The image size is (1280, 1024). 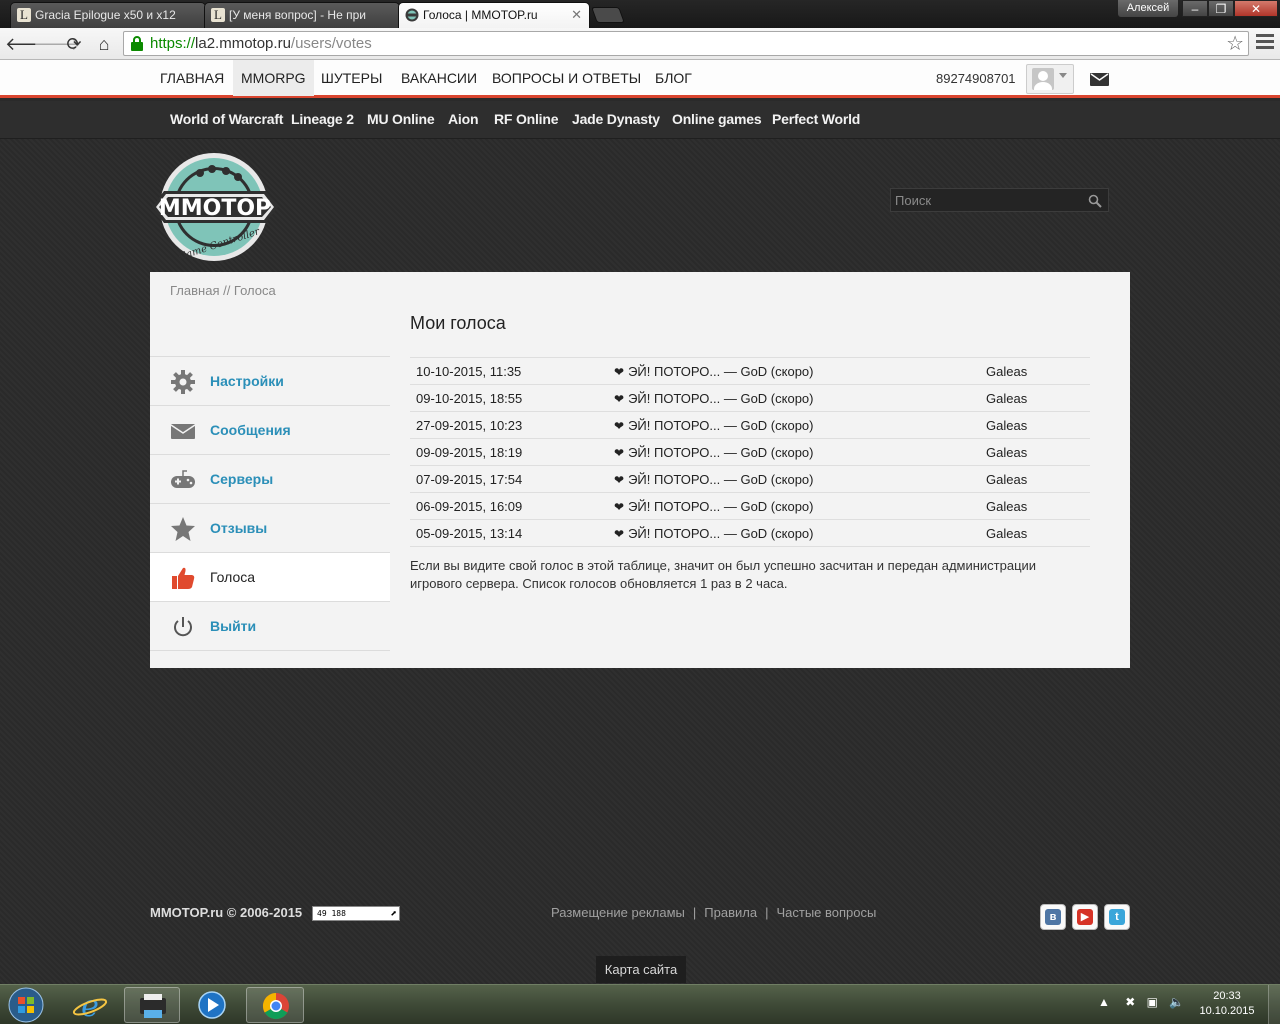 I want to click on tray-expand-icon: ▲, so click(x=1104, y=1002).